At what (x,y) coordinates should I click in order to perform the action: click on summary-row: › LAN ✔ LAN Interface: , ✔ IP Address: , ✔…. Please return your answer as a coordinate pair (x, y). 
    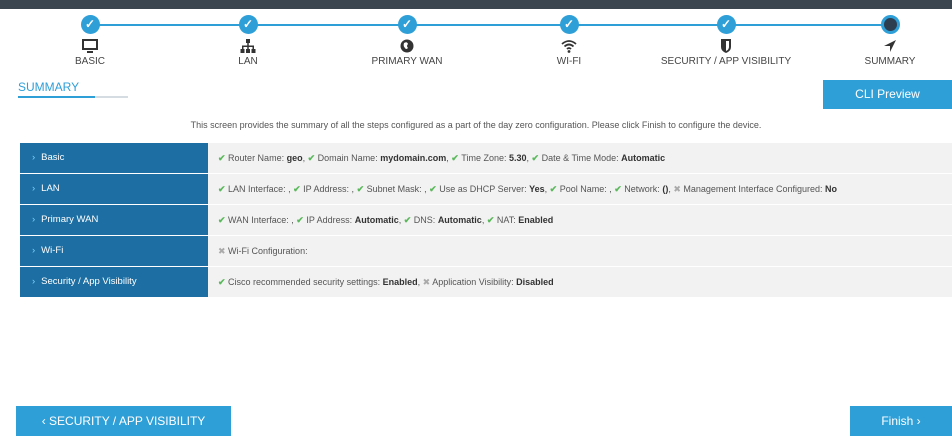
    Looking at the image, I should click on (486, 189).